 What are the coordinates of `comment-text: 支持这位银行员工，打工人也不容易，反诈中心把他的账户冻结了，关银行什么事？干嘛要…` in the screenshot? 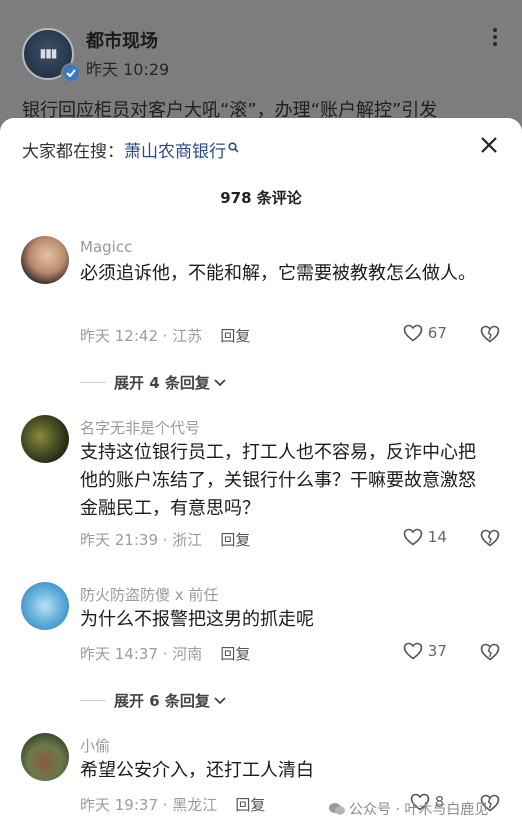 It's located at (278, 480).